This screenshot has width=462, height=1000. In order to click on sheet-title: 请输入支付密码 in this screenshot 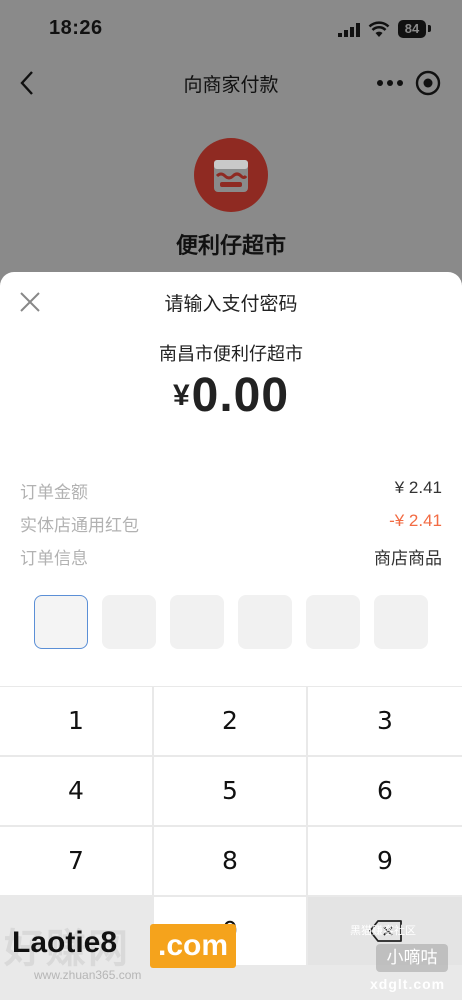, I will do `click(231, 304)`.